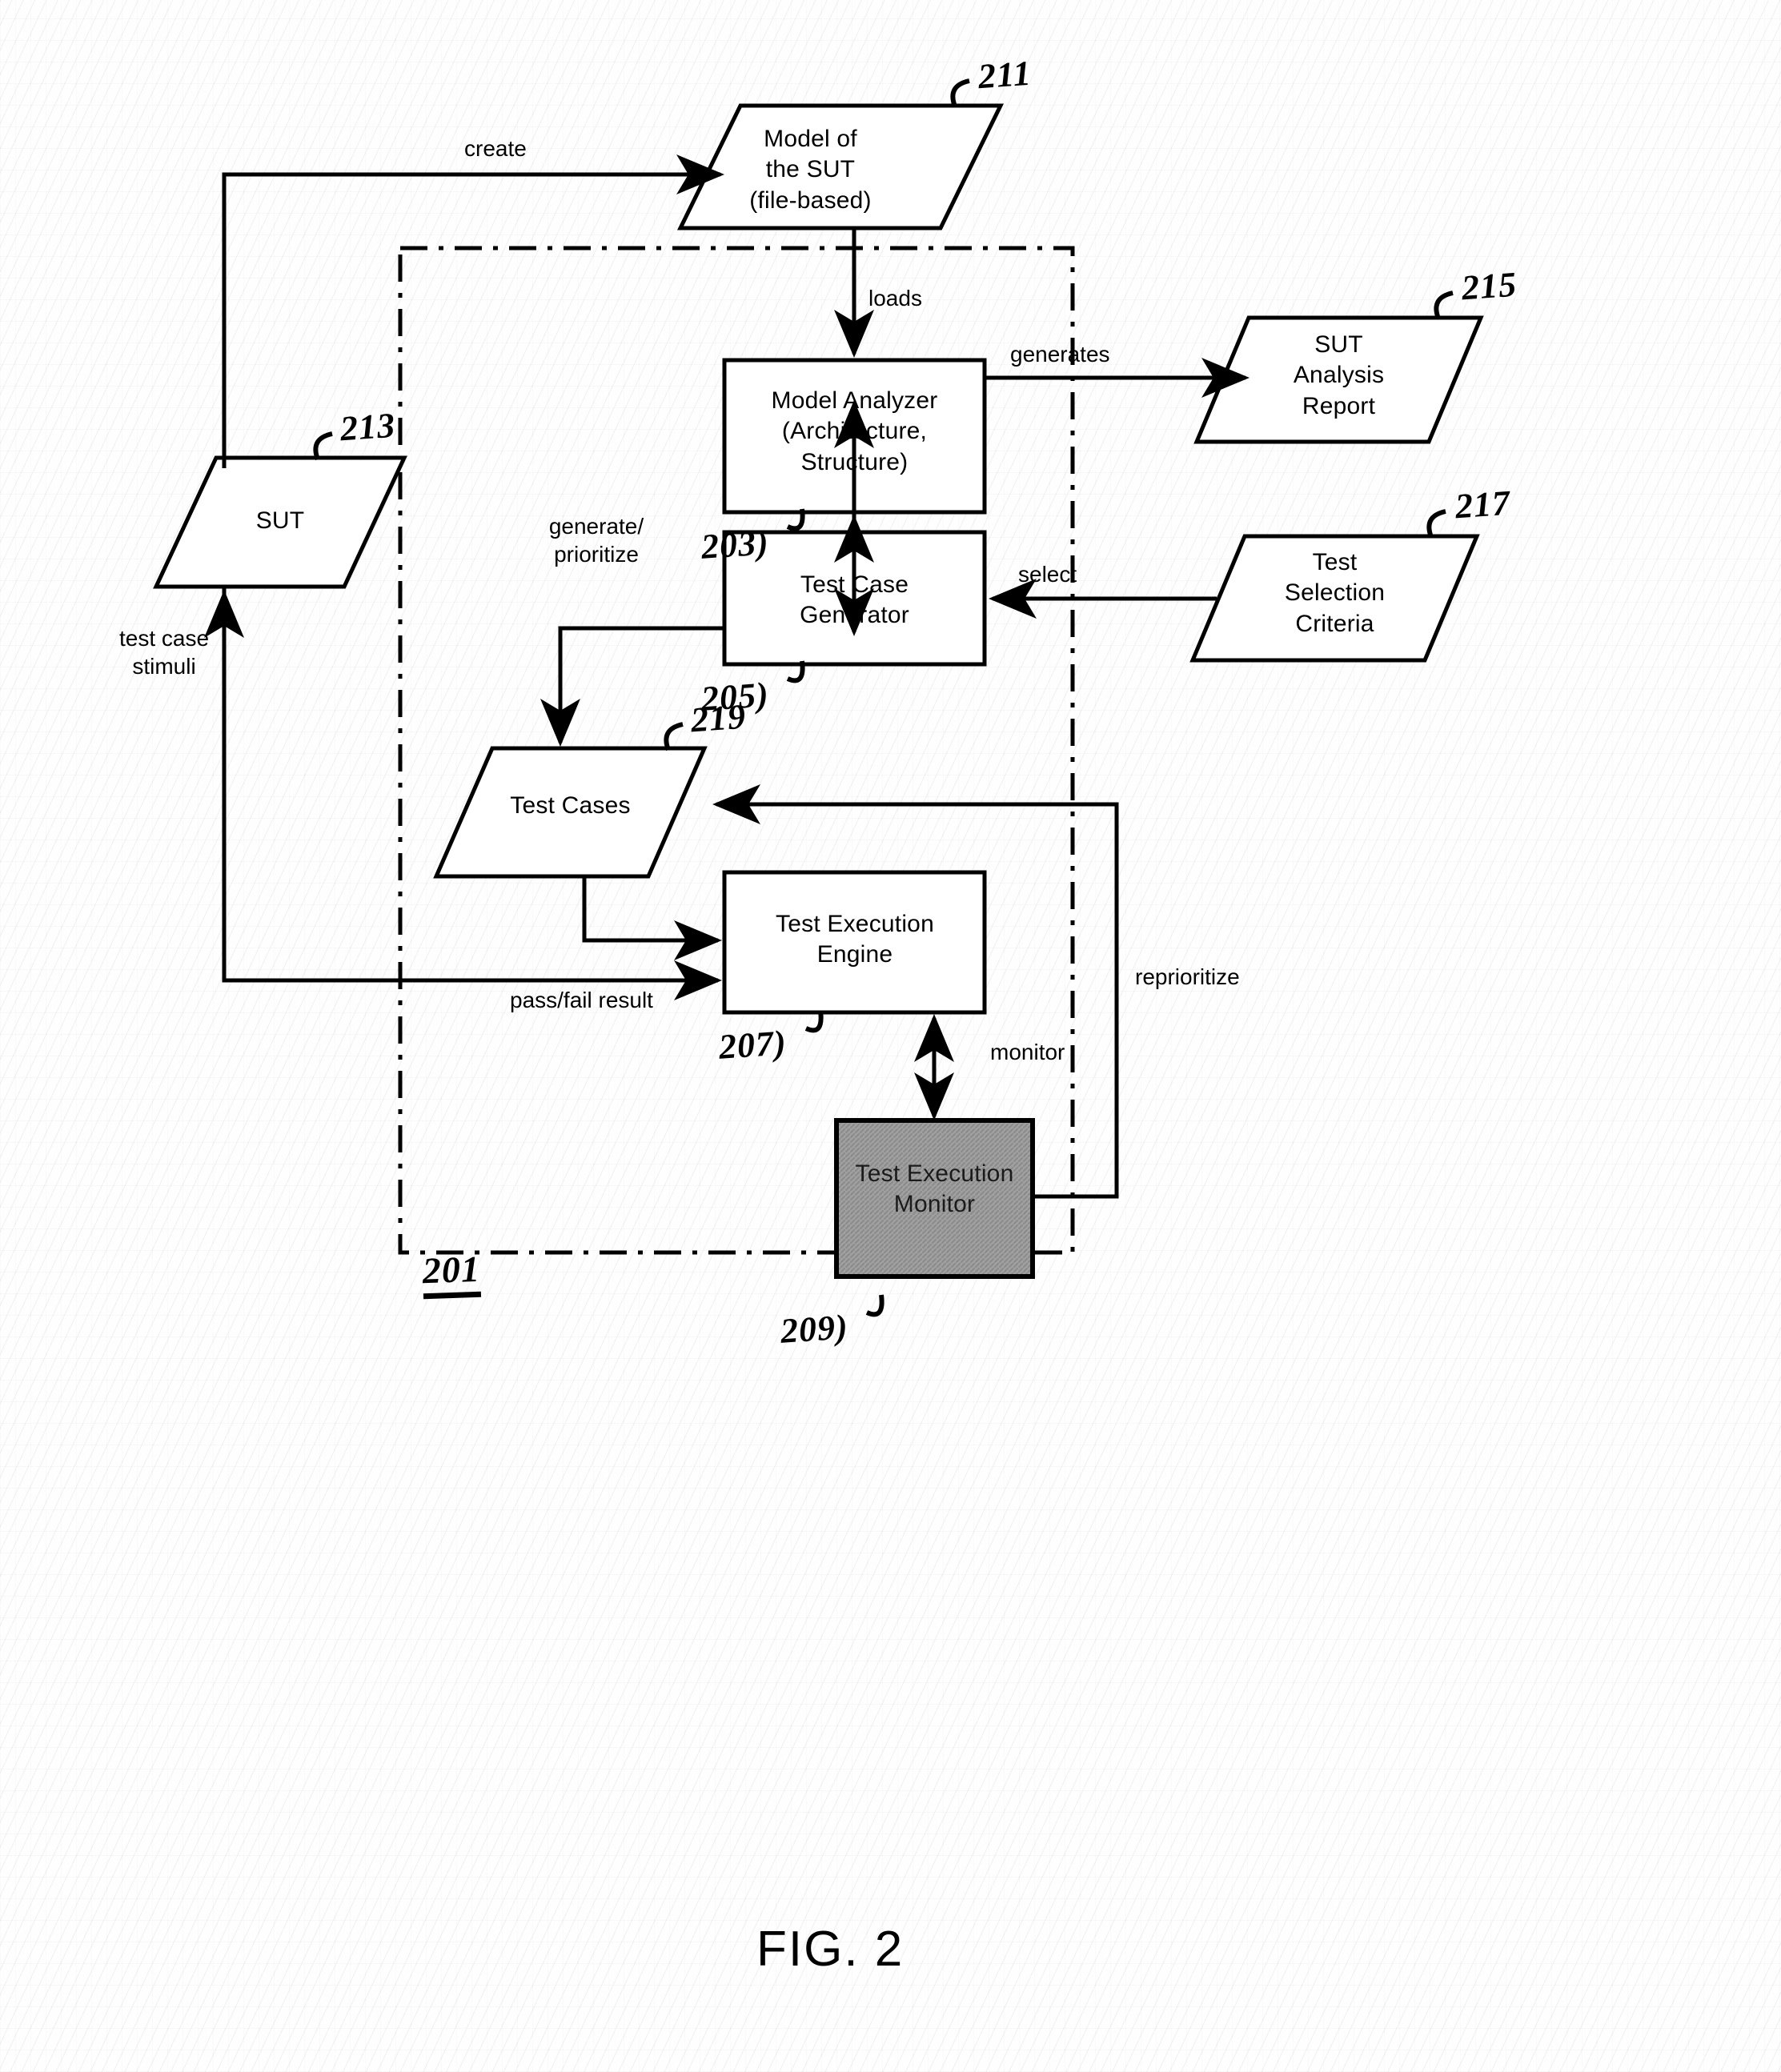 The height and width of the screenshot is (2072, 1781). What do you see at coordinates (451, 1273) in the screenshot?
I see `ref-numeral-201: 201` at bounding box center [451, 1273].